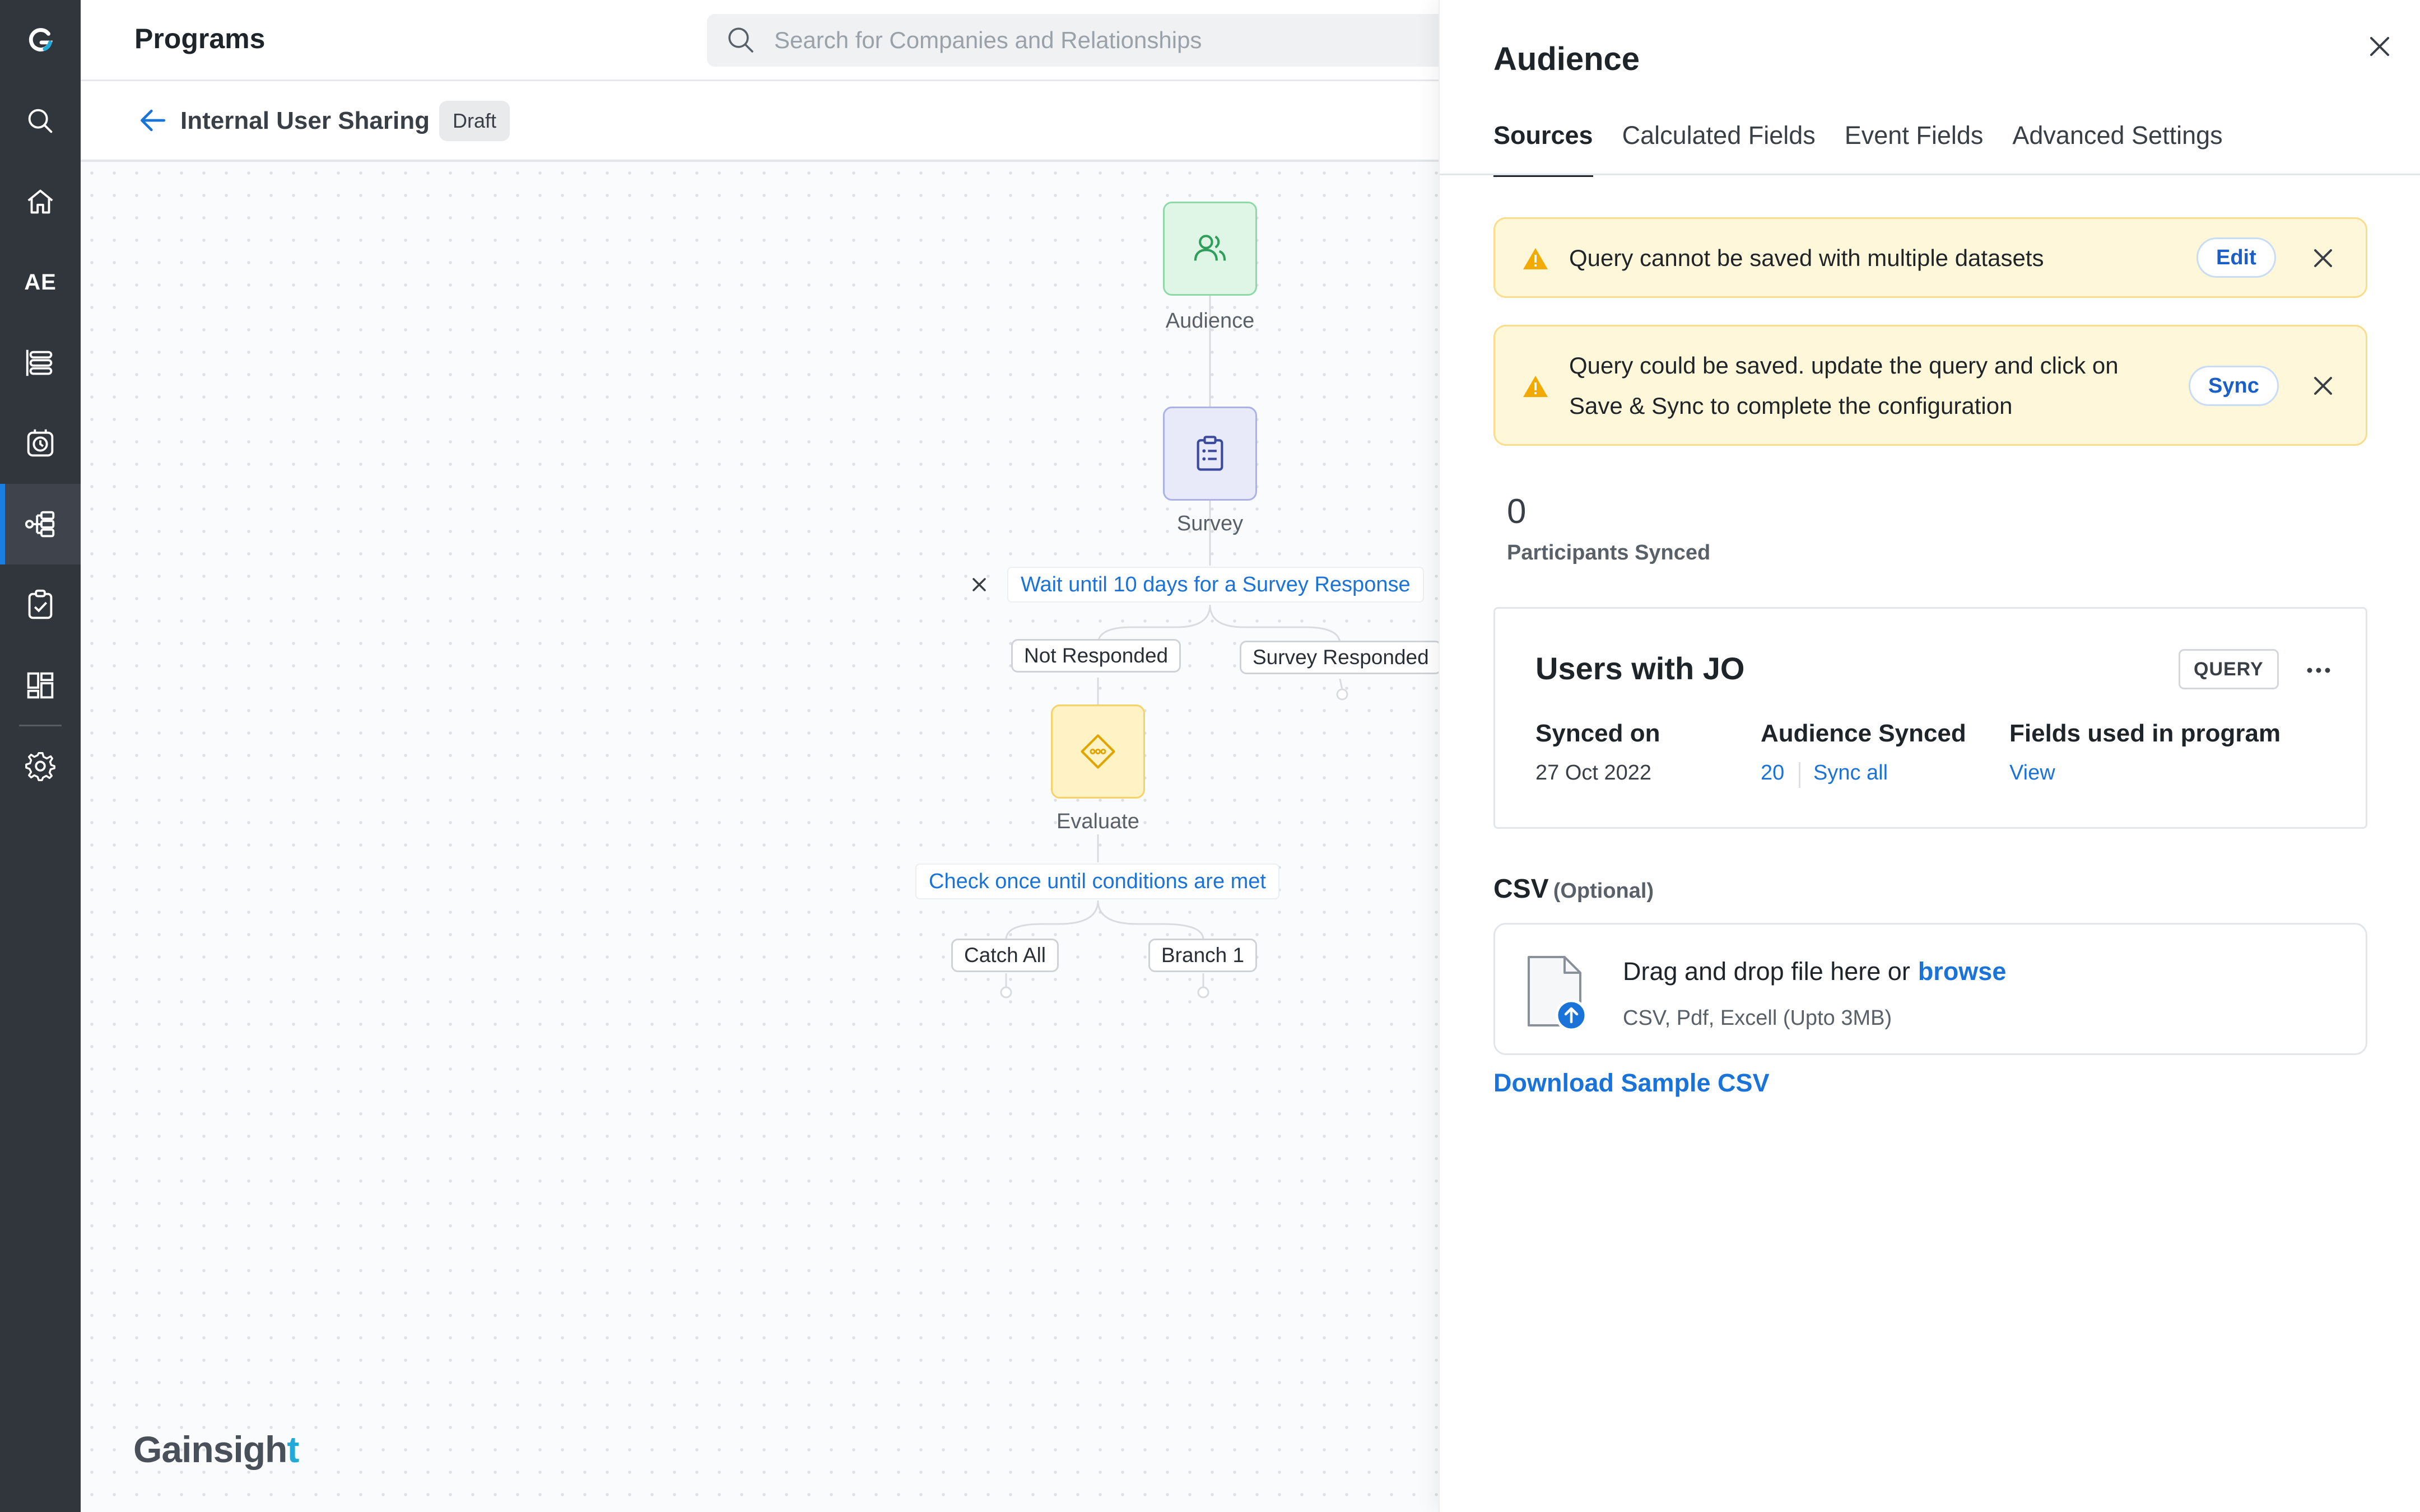 The image size is (2420, 1512). I want to click on browse-link: browse, so click(1963, 972).